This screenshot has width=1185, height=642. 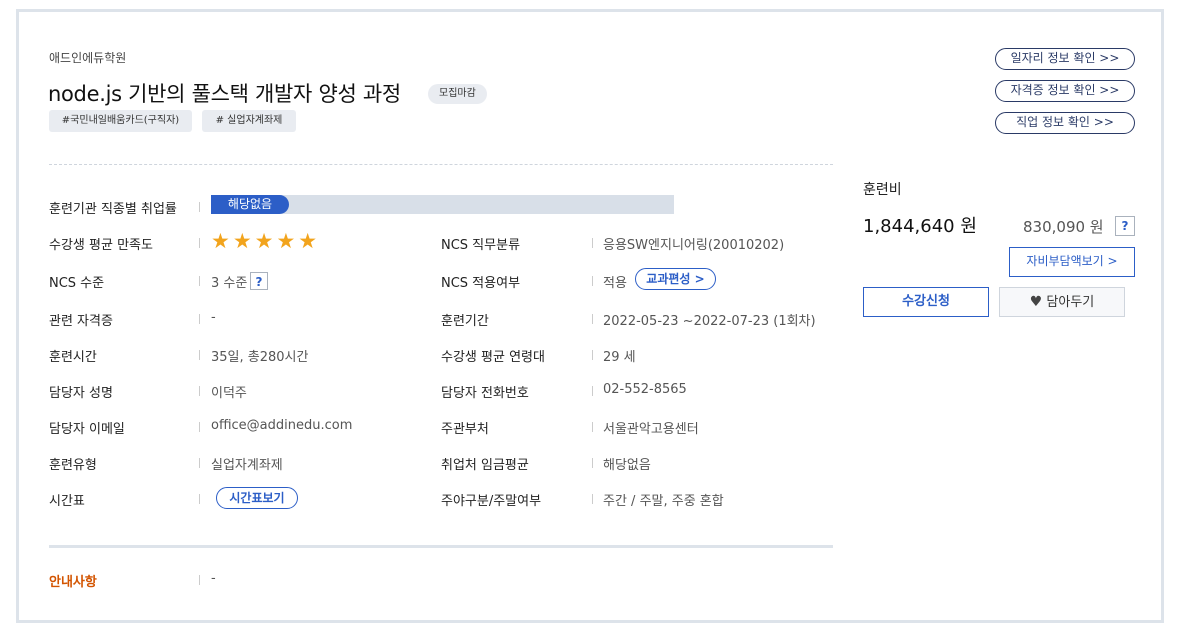 What do you see at coordinates (1065, 59) in the screenshot?
I see `job-info-link: 일자리 정보 확인 >>` at bounding box center [1065, 59].